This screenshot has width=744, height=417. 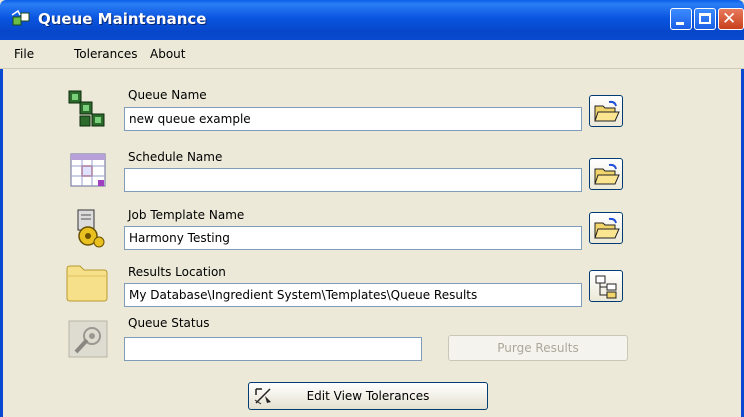 I want to click on schedule-browse-button, so click(x=606, y=174).